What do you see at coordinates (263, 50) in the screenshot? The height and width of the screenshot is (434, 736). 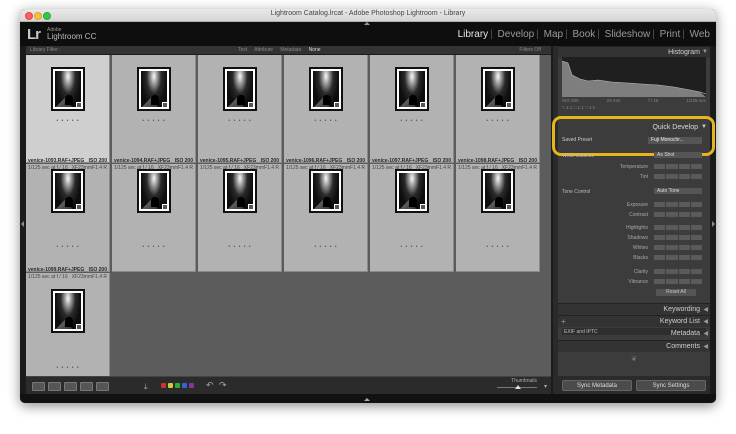 I see `filter-attribute: Attribute` at bounding box center [263, 50].